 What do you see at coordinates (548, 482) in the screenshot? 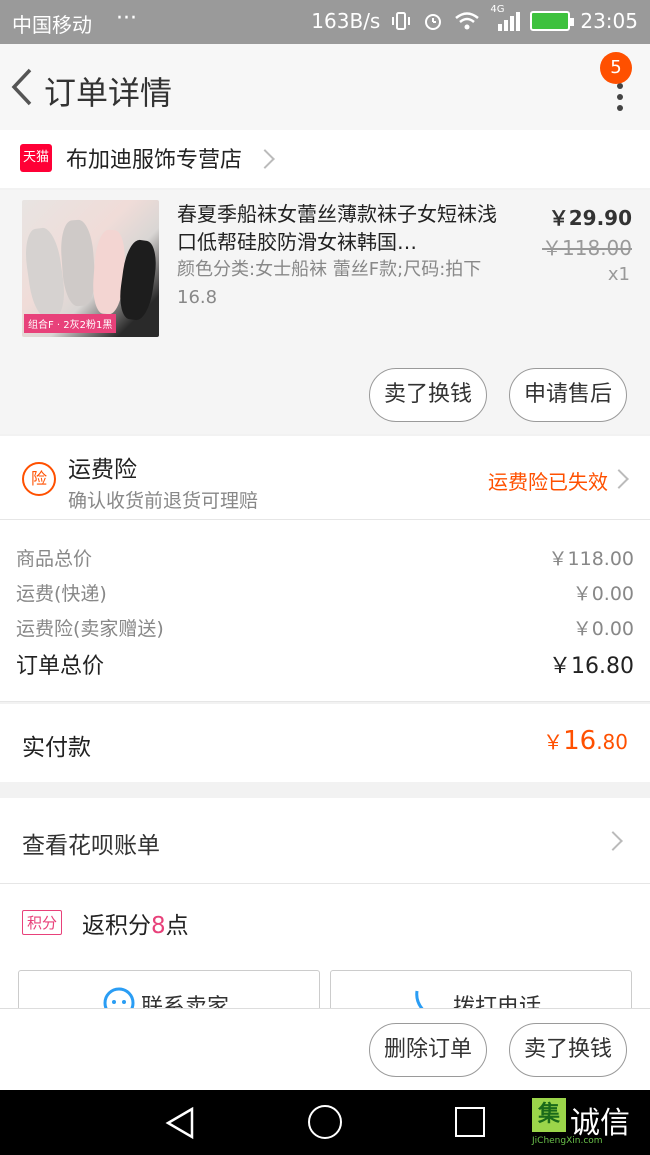
I see `insurance-status: 运费险已失效` at bounding box center [548, 482].